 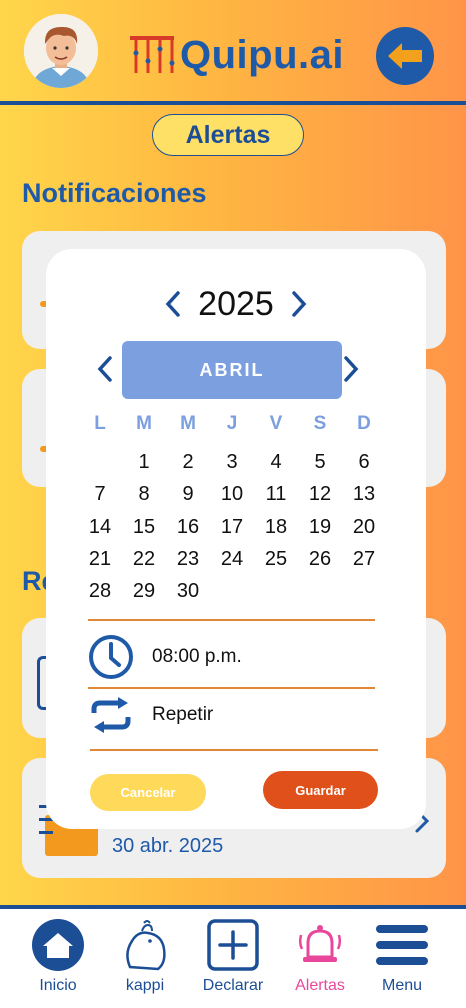 I want to click on month-selector: ABRIL, so click(x=236, y=370).